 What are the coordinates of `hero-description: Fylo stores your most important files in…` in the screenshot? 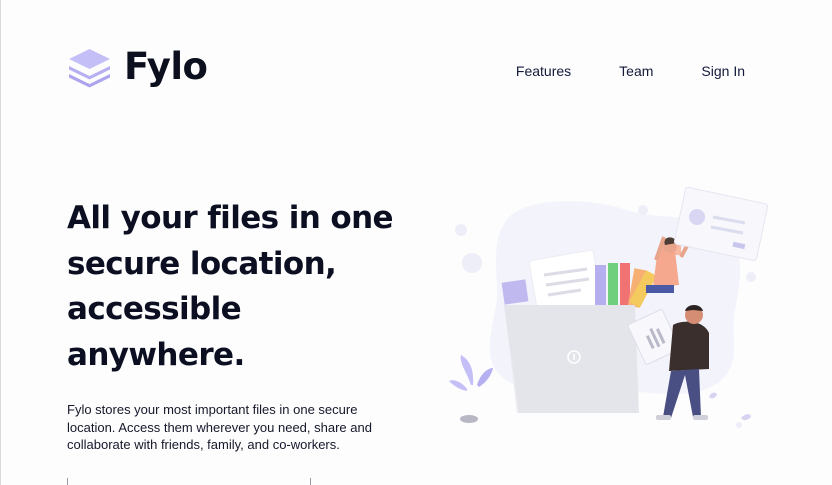 It's located at (219, 427).